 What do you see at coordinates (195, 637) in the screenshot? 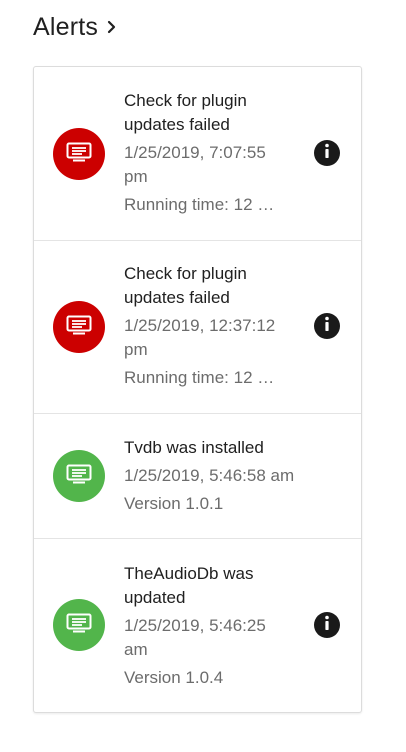
I see `alert-timestamp: 1/25/2019, 5:46:25 am` at bounding box center [195, 637].